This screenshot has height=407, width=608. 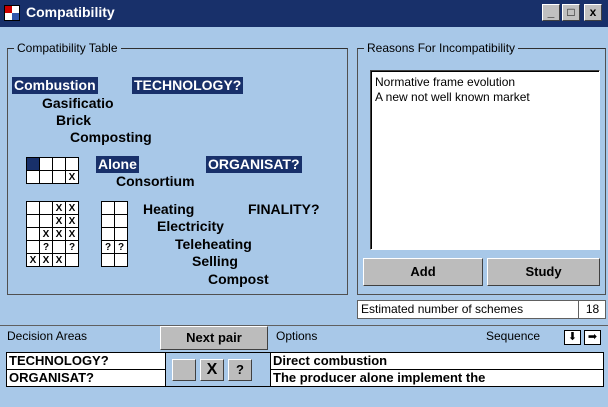 What do you see at coordinates (213, 244) in the screenshot?
I see `finality-option: Teleheating` at bounding box center [213, 244].